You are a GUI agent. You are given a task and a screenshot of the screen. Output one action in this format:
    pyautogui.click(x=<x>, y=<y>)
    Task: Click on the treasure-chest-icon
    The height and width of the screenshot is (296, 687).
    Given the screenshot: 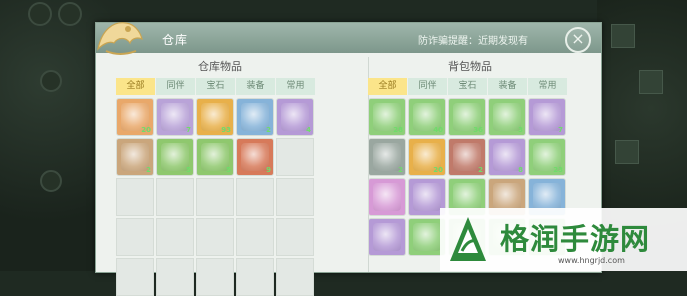 What is the action you would take?
    pyautogui.click(x=387, y=157)
    